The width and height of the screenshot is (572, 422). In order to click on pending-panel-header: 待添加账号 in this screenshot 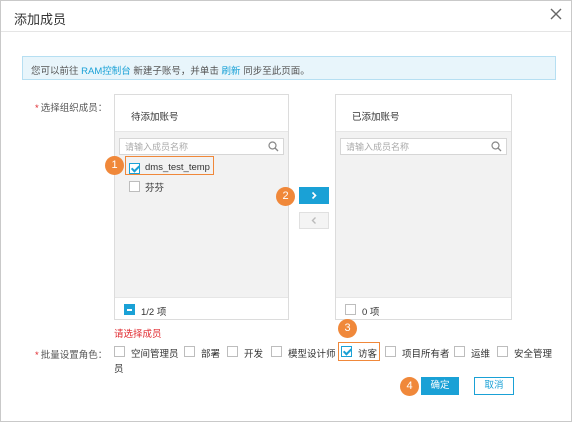, I will do `click(201, 113)`.